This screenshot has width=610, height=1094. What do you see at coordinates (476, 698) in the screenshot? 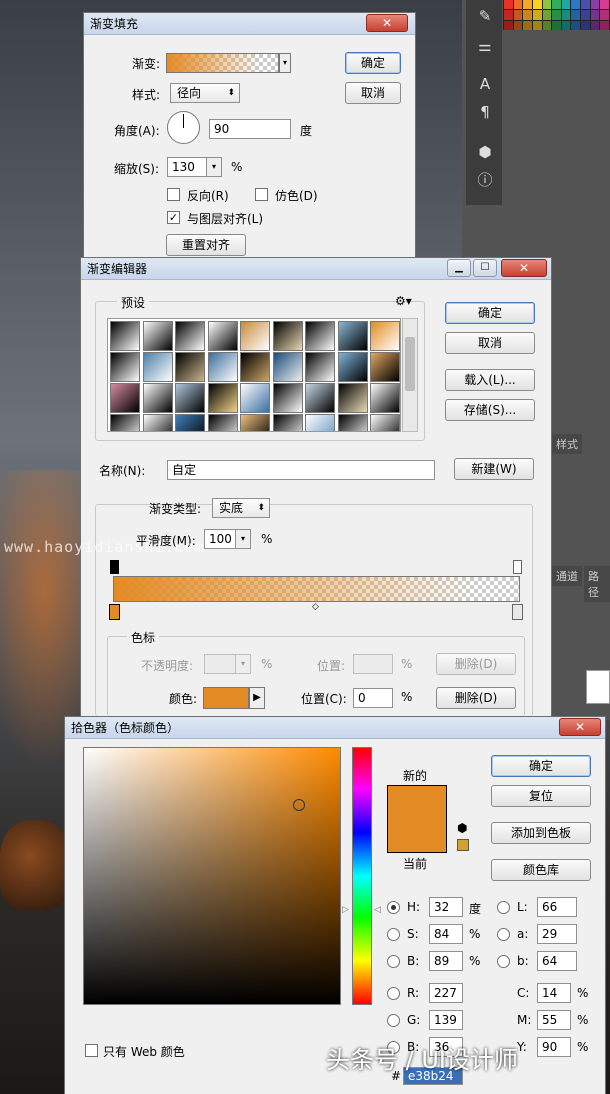
I see `delete-color-button: 删除(D)` at bounding box center [476, 698].